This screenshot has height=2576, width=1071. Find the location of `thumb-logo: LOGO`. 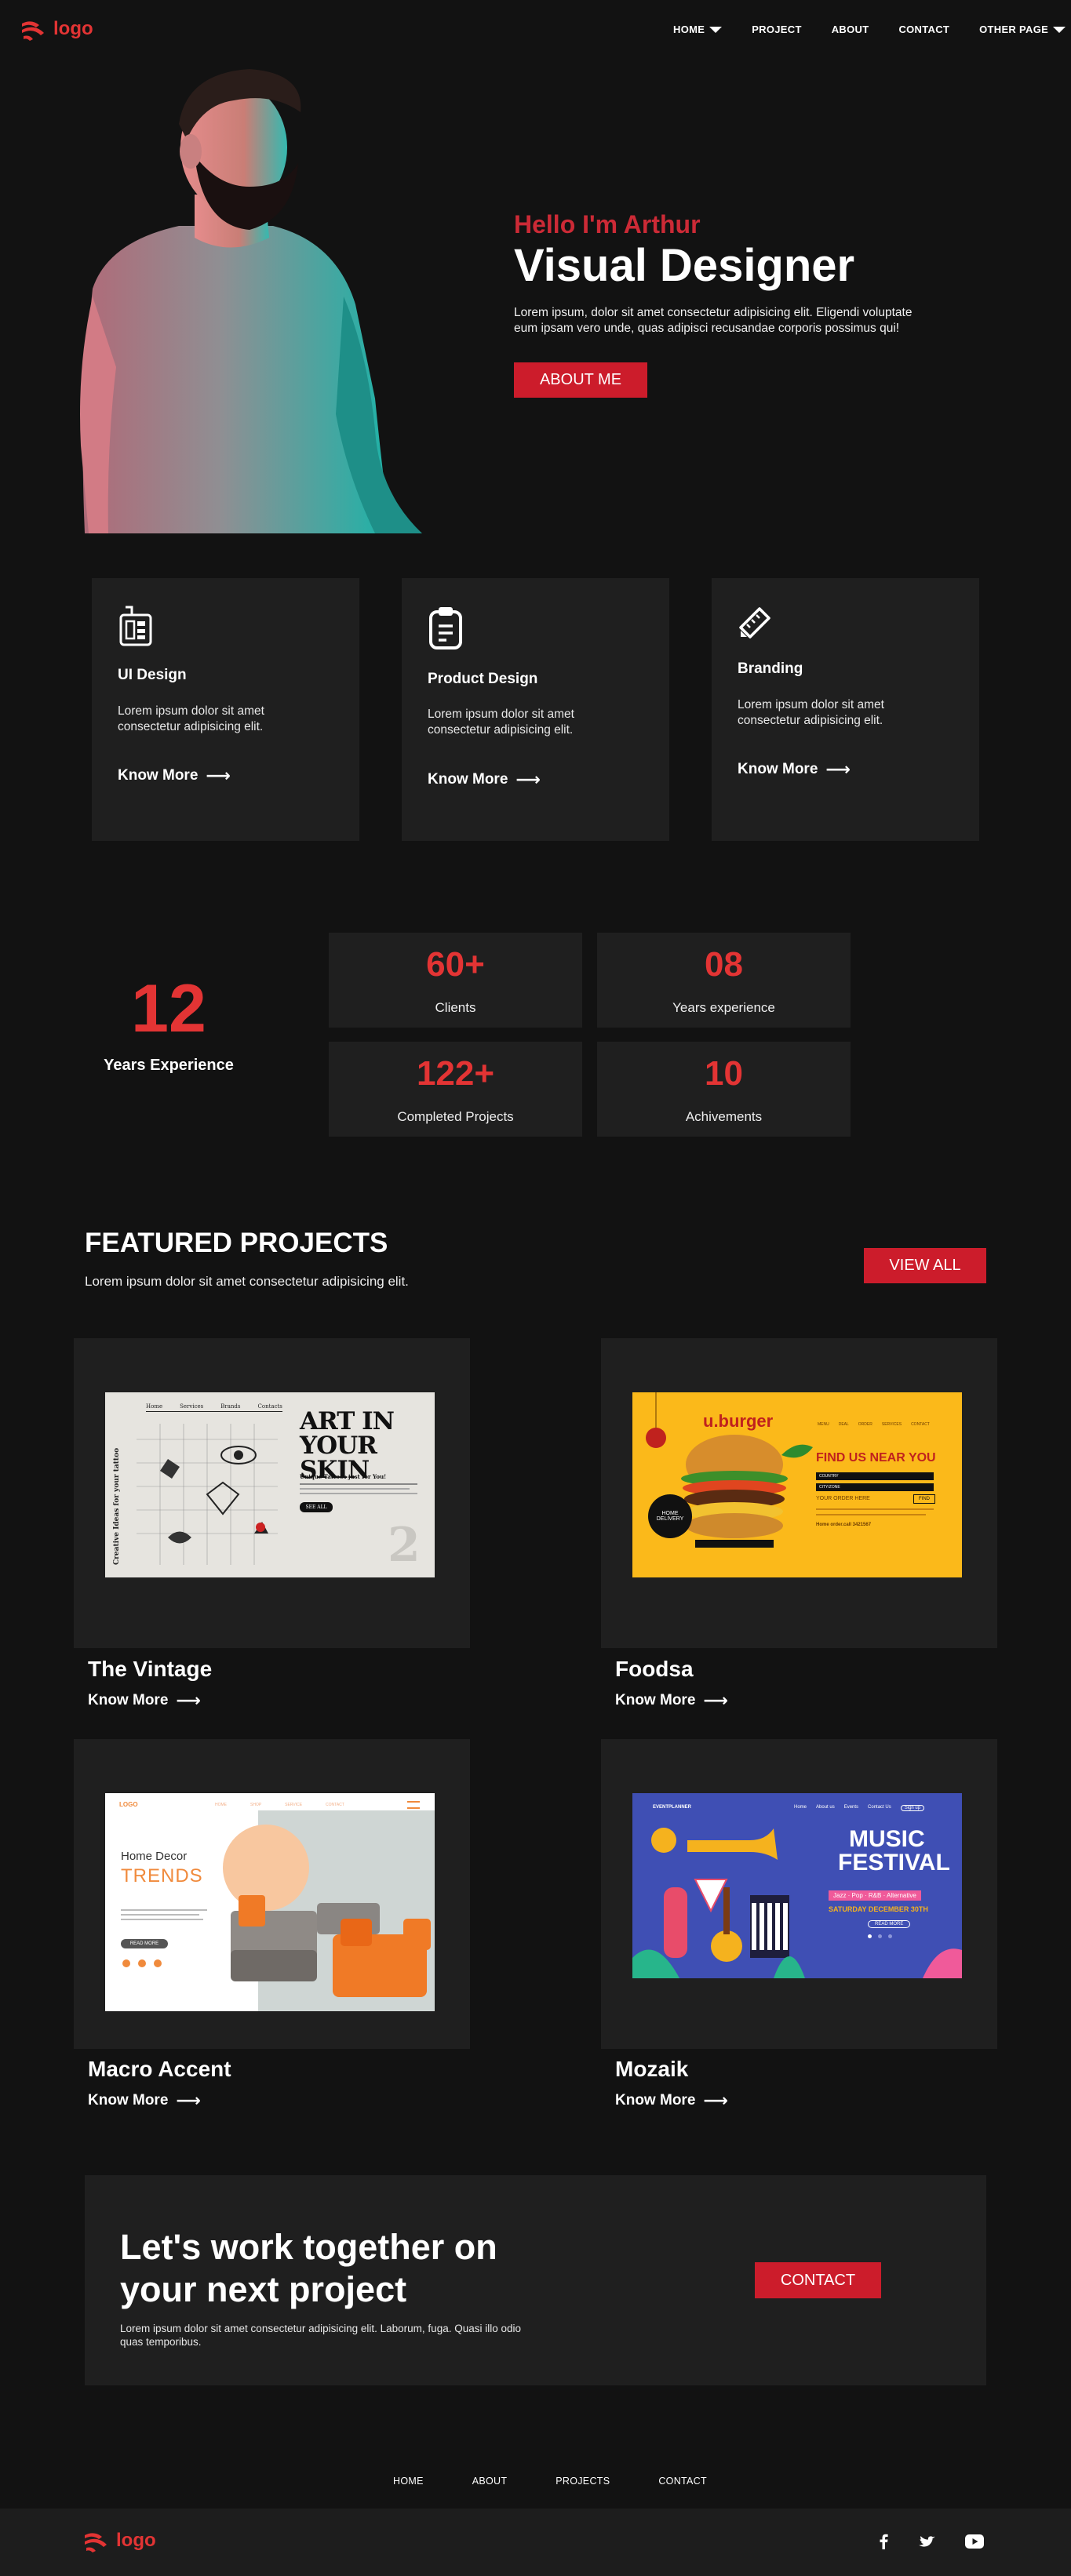

thumb-logo: LOGO is located at coordinates (128, 1804).